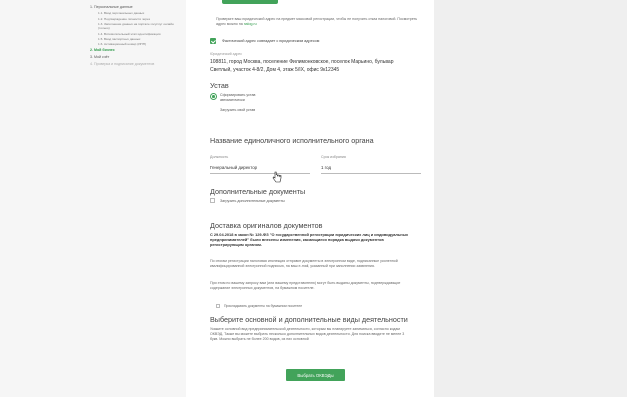 This screenshot has height=397, width=627. Describe the element at coordinates (277, 177) in the screenshot. I see `hand-cursor-icon` at that location.